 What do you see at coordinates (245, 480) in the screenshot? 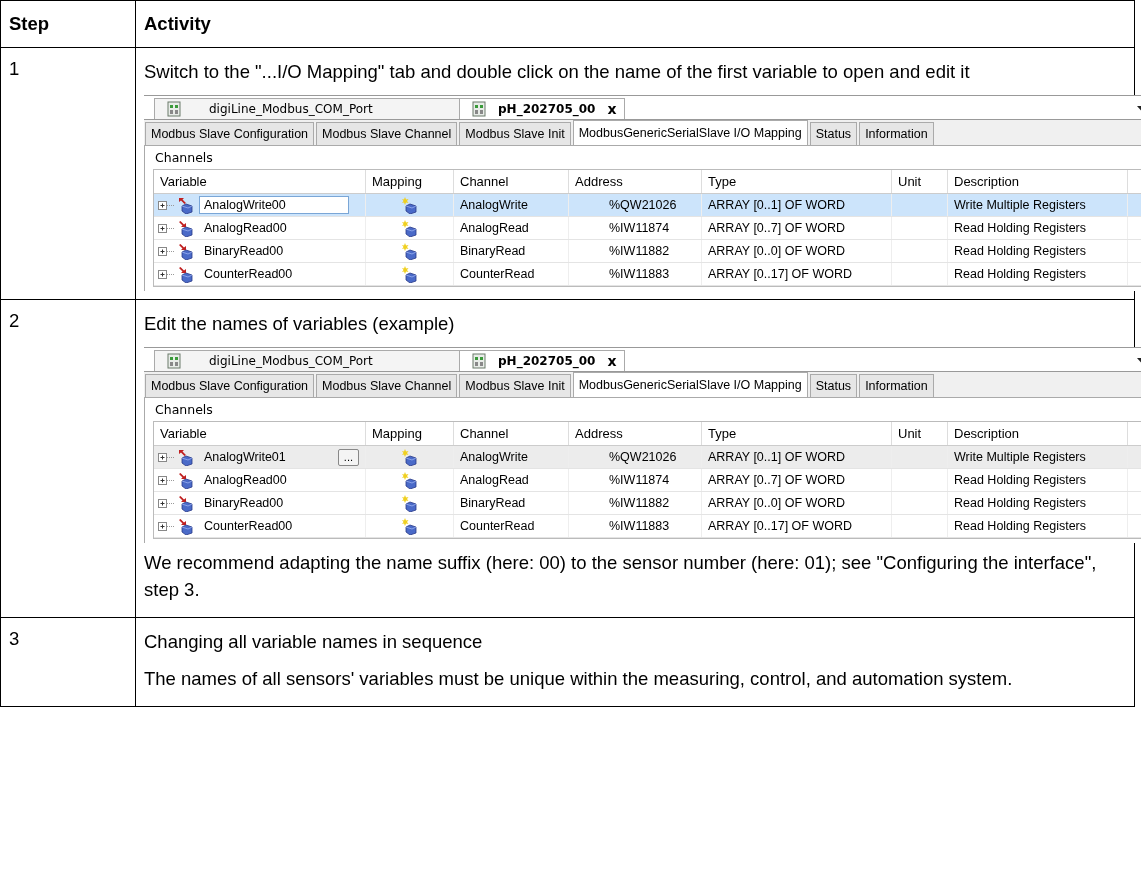
I see `variable-name: AnalogRead00` at bounding box center [245, 480].